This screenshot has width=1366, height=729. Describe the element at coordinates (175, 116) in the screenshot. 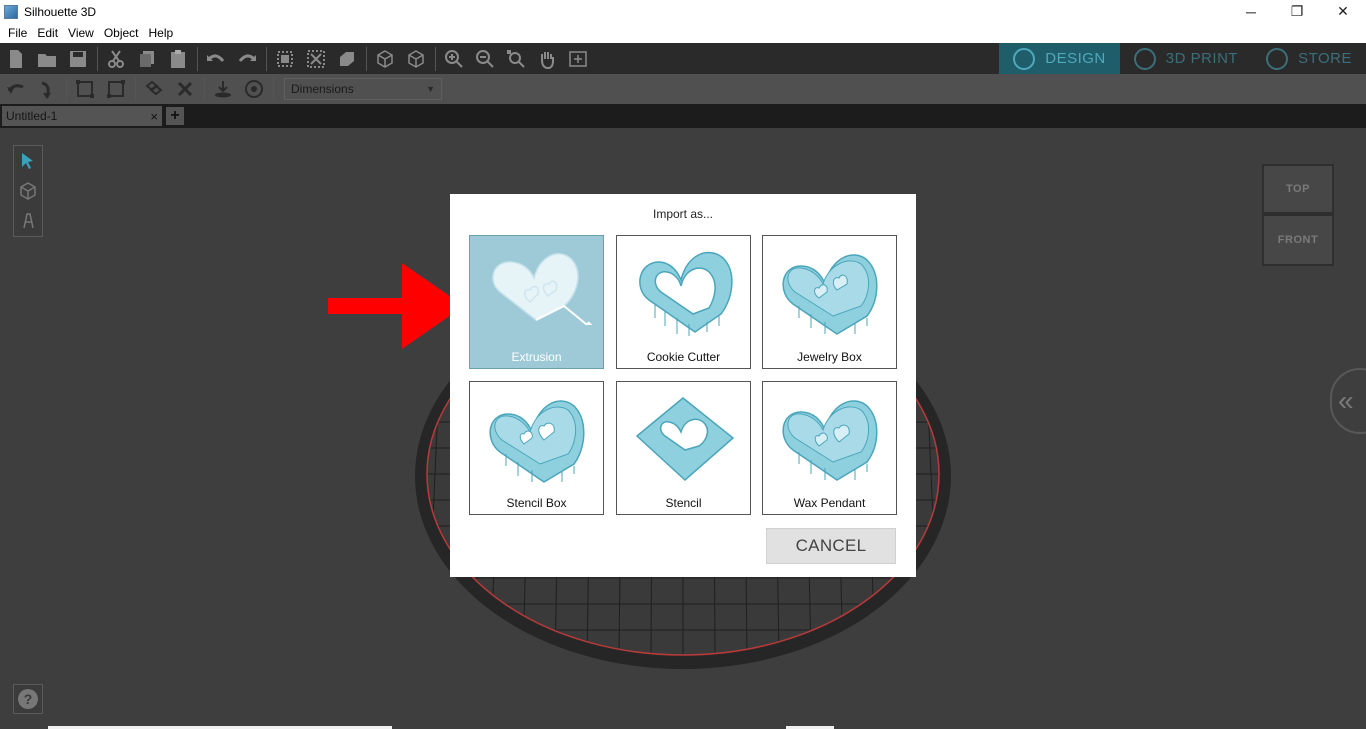

I see `add-tab-button: +` at that location.